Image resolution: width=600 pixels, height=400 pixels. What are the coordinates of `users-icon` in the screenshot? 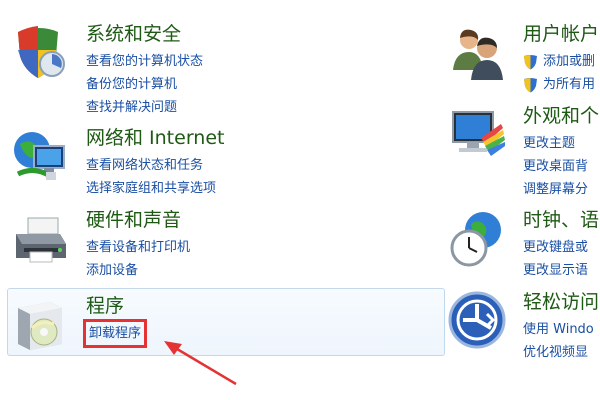 It's located at (478, 54).